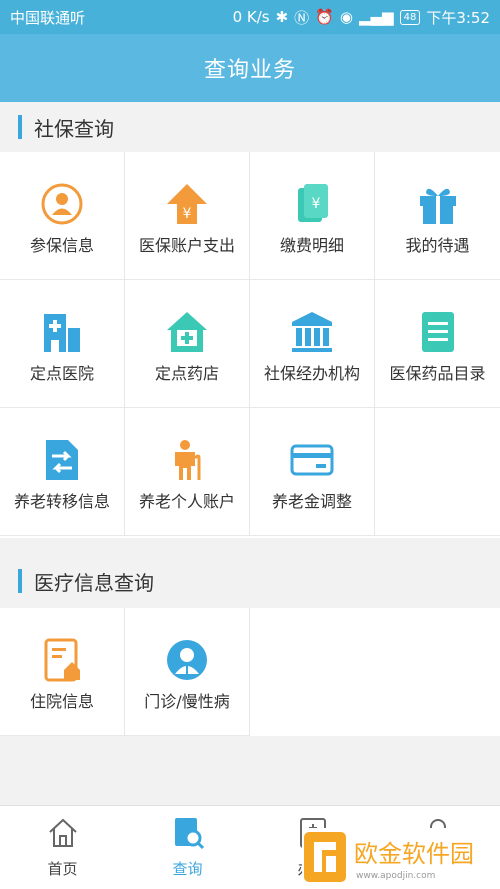 The image size is (500, 889). What do you see at coordinates (395, 876) in the screenshot?
I see `watermark-url: www.apodjin.com` at bounding box center [395, 876].